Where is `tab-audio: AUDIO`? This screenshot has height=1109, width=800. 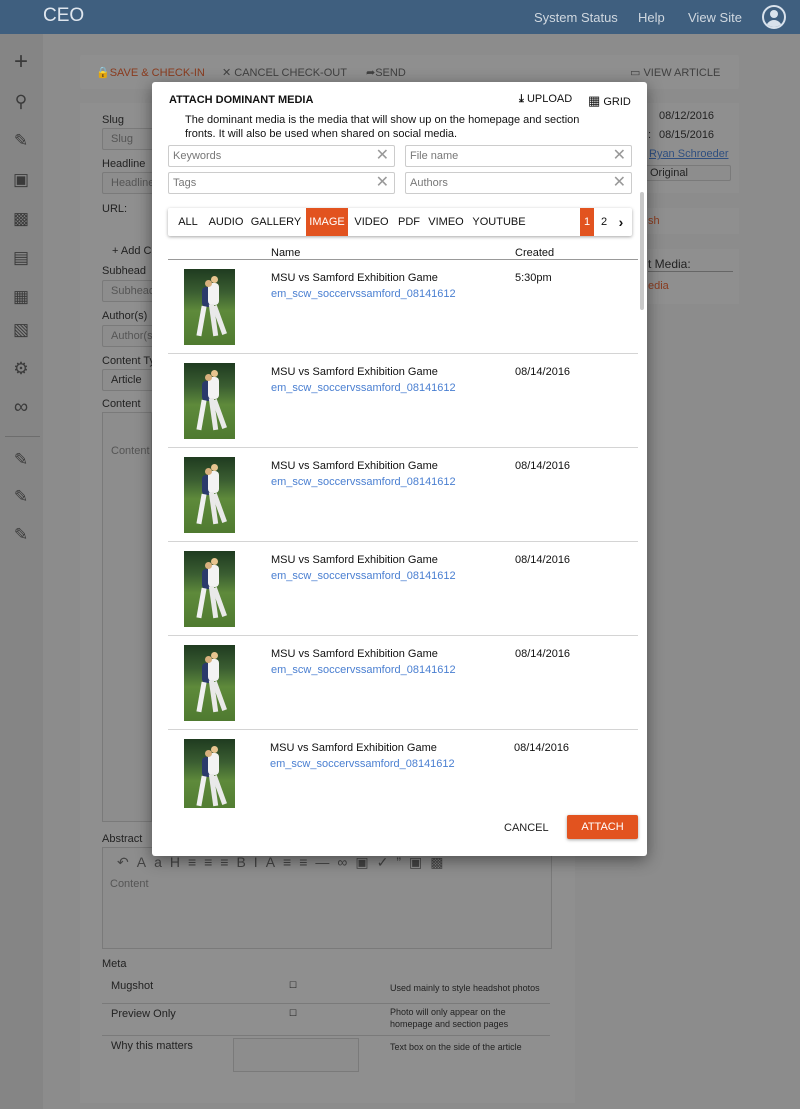 tab-audio: AUDIO is located at coordinates (226, 222).